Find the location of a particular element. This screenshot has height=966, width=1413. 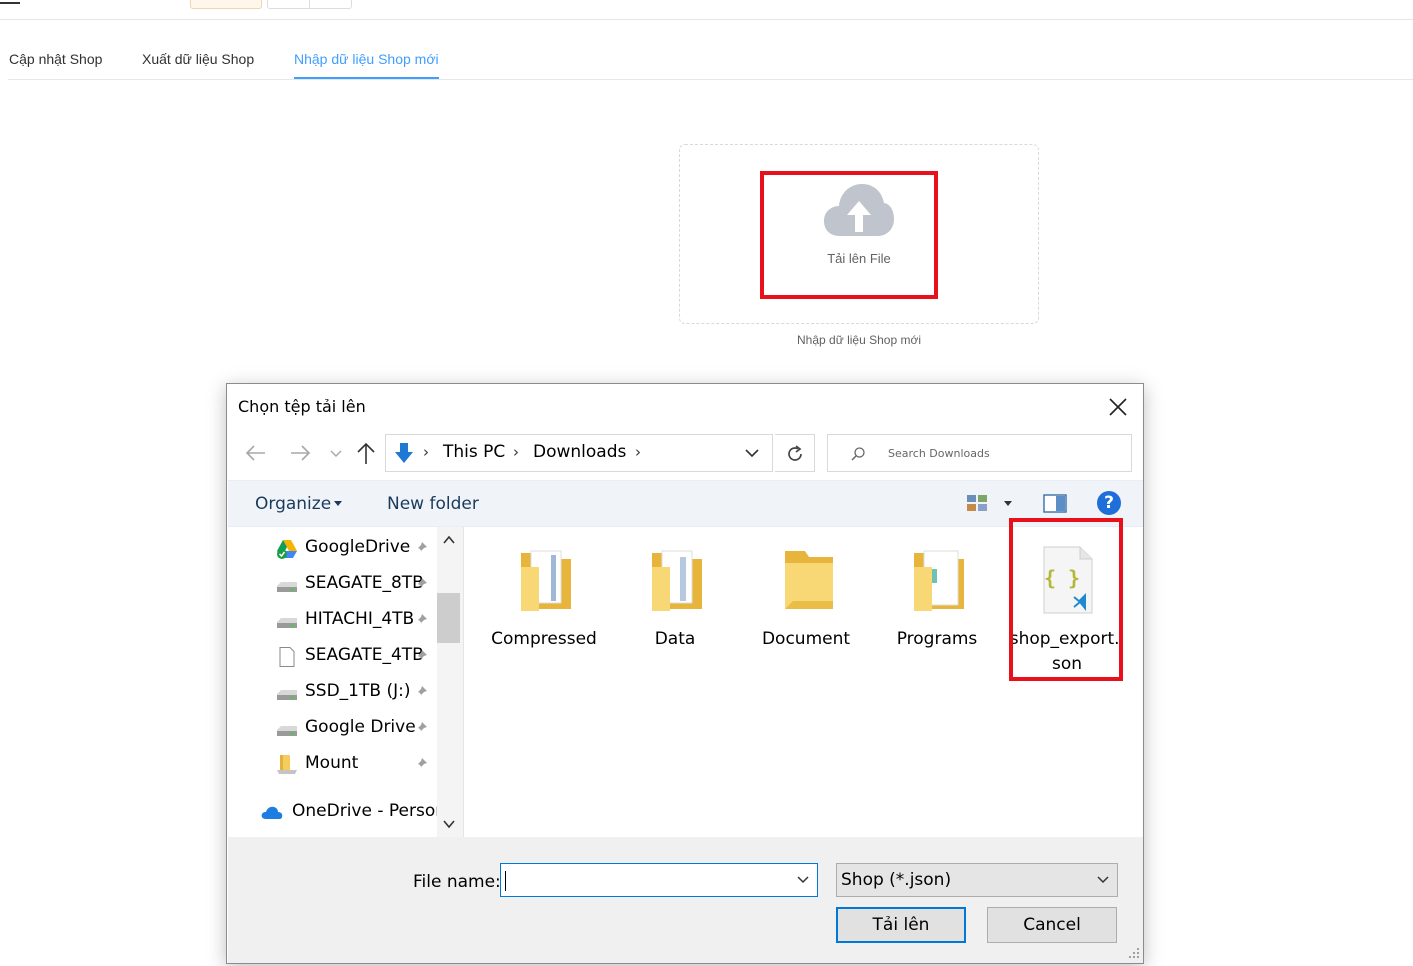

nav-item-label: OneDrive - Person is located at coordinates (369, 811).